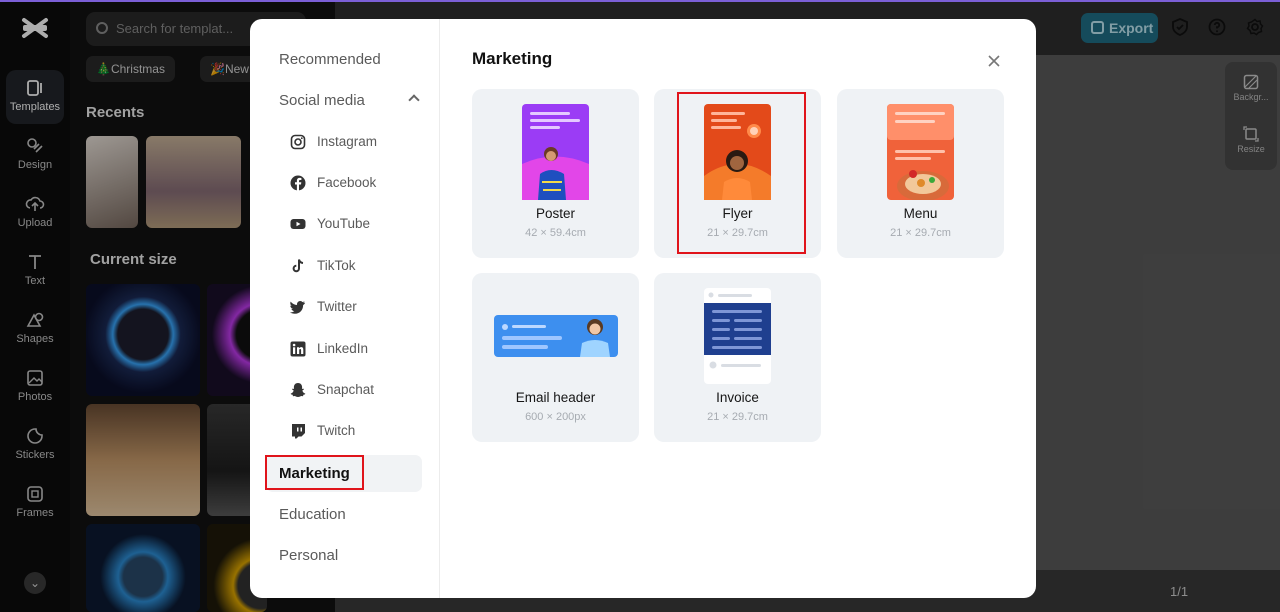 Image resolution: width=1280 pixels, height=612 pixels. What do you see at coordinates (344, 555) in the screenshot?
I see `nav-personal: Personal` at bounding box center [344, 555].